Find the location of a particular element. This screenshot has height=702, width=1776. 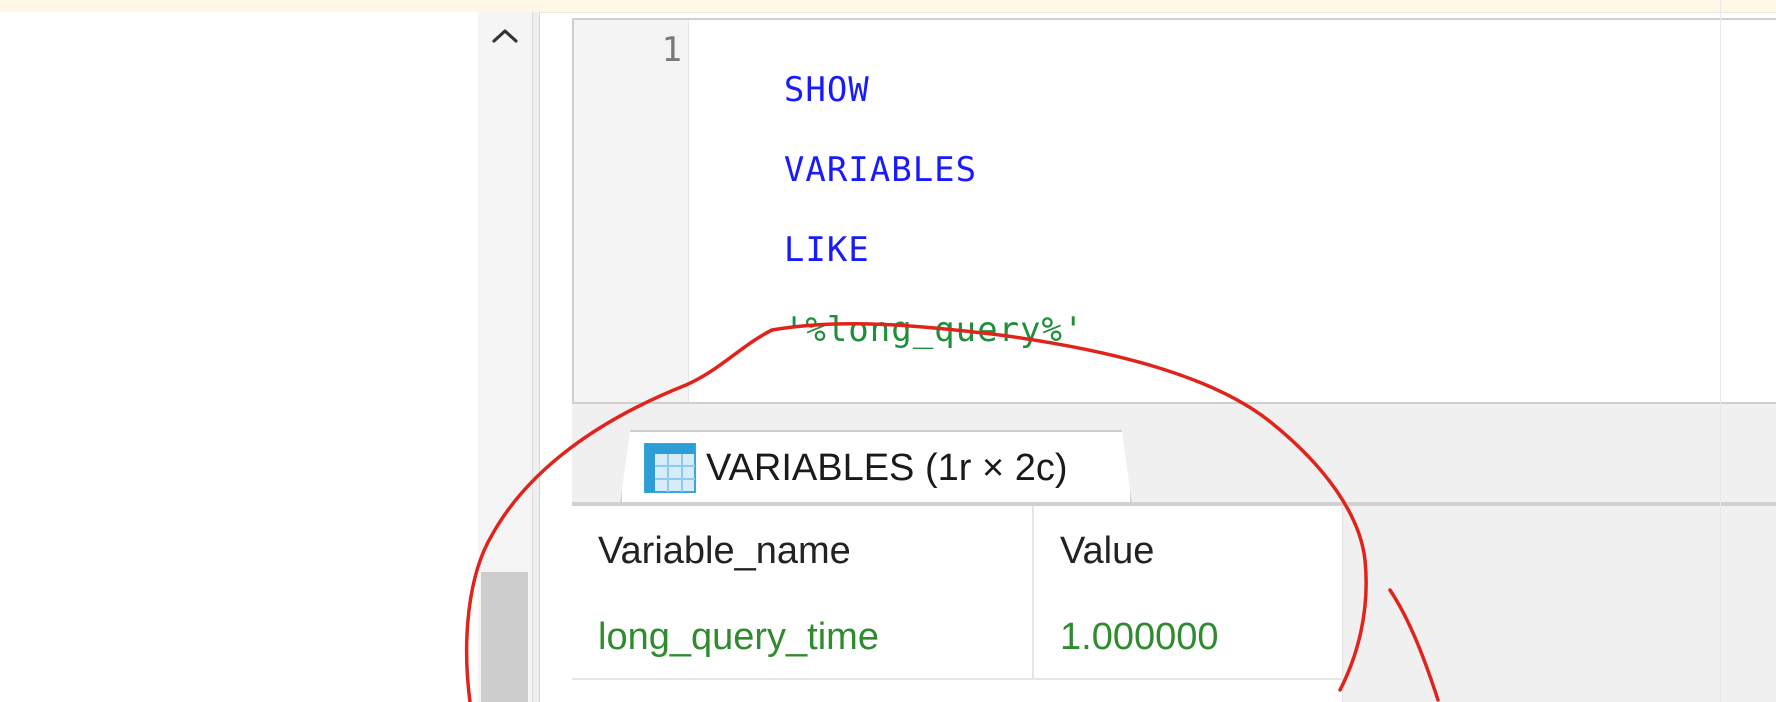

scroll-up-button is located at coordinates (505, 36).